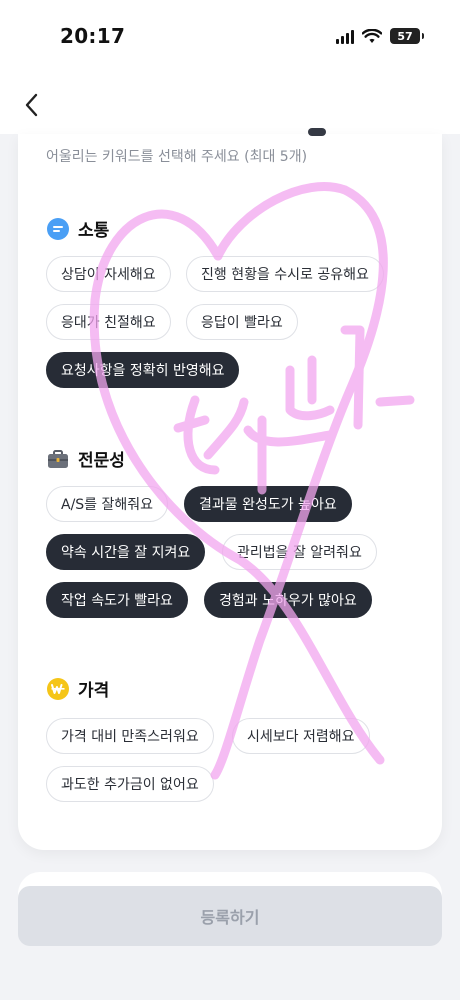 The image size is (460, 1000). I want to click on status-time: 20:17, so click(93, 36).